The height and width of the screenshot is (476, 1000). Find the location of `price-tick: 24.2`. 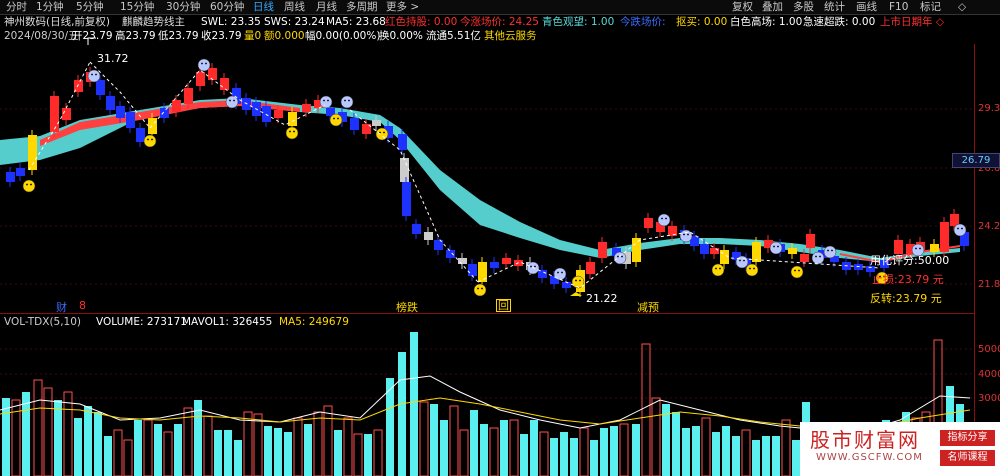

price-tick: 24.2 is located at coordinates (989, 226).